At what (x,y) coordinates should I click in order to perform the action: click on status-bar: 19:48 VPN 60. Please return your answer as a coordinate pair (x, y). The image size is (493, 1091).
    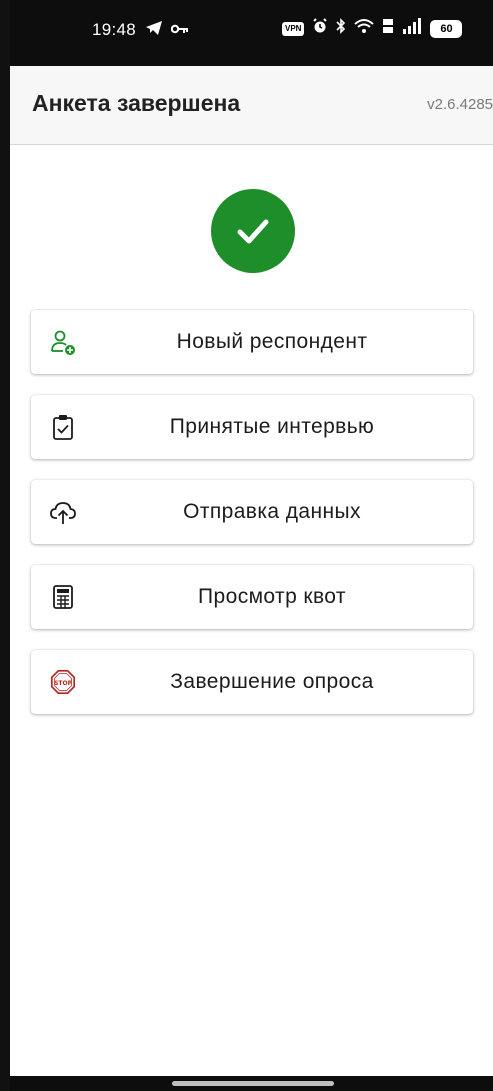
    Looking at the image, I should click on (246, 33).